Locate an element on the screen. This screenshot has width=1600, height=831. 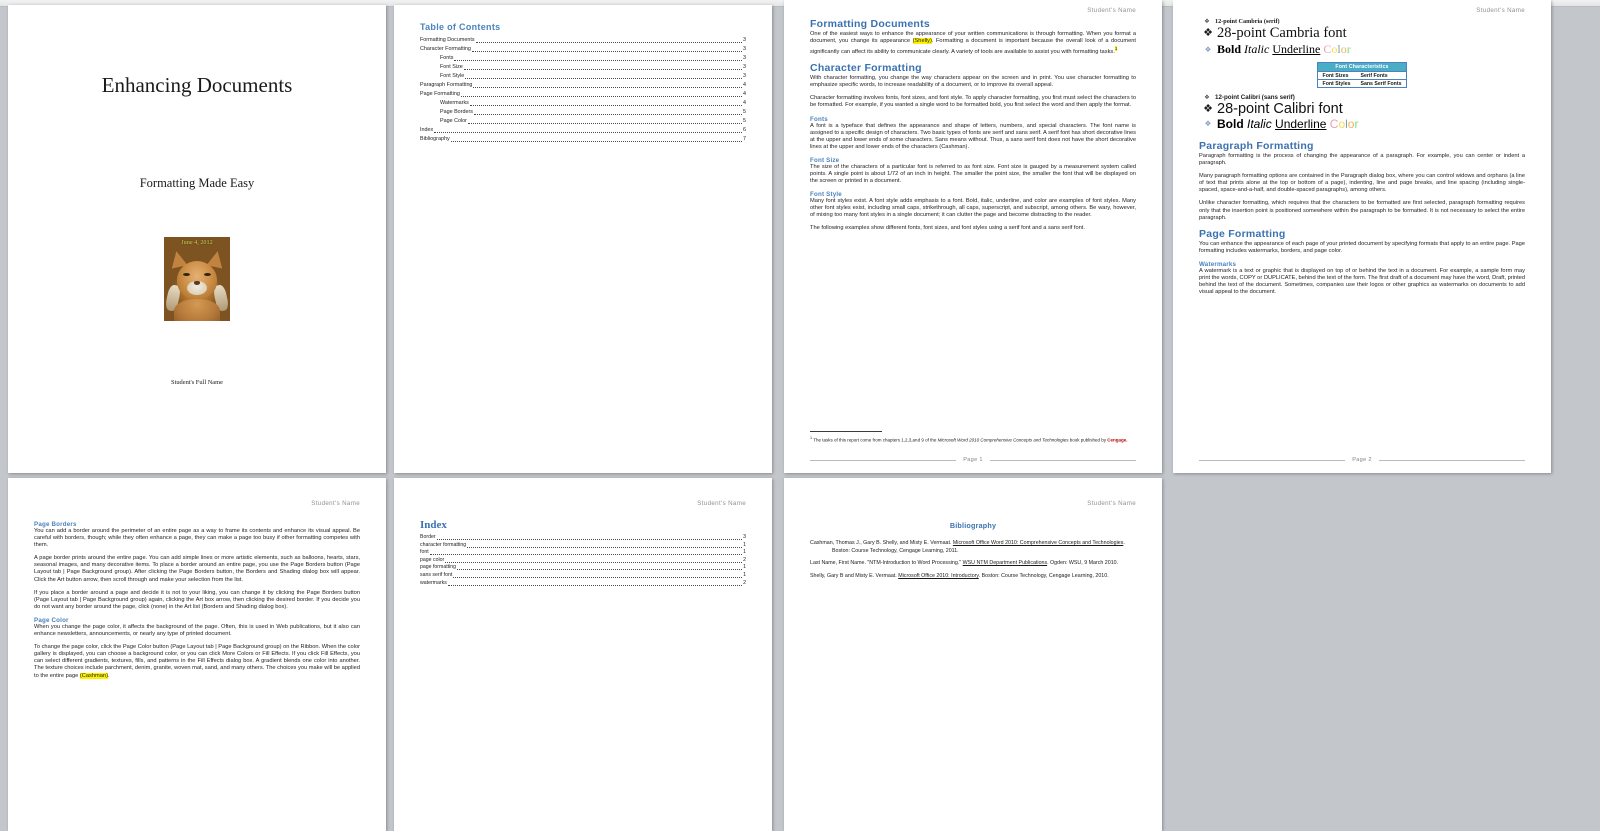
table-caption: Font Characteristics is located at coordinates (1362, 67).